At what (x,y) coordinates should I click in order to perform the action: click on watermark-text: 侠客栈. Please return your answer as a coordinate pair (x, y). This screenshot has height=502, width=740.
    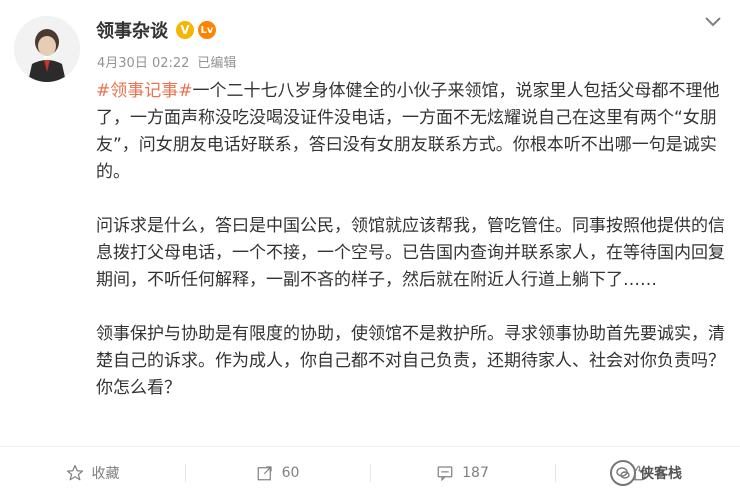
    Looking at the image, I should click on (661, 474).